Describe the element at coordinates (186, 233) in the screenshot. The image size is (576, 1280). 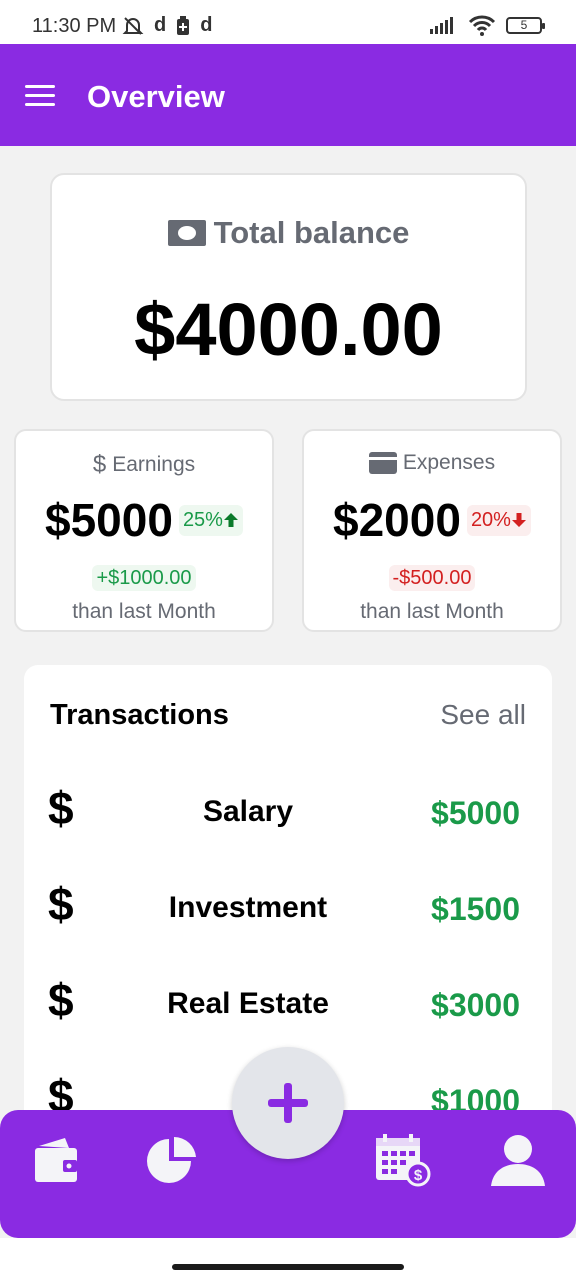
I see `money-icon` at that location.